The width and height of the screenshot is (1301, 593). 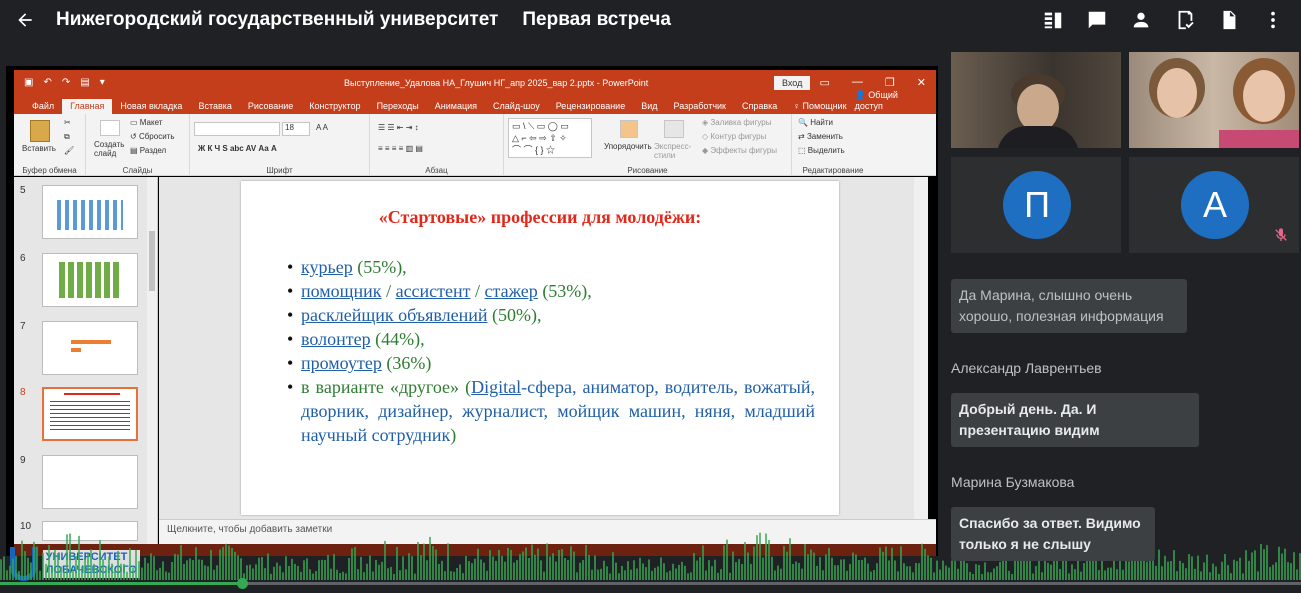 I want to click on login-button: Вход, so click(x=792, y=83).